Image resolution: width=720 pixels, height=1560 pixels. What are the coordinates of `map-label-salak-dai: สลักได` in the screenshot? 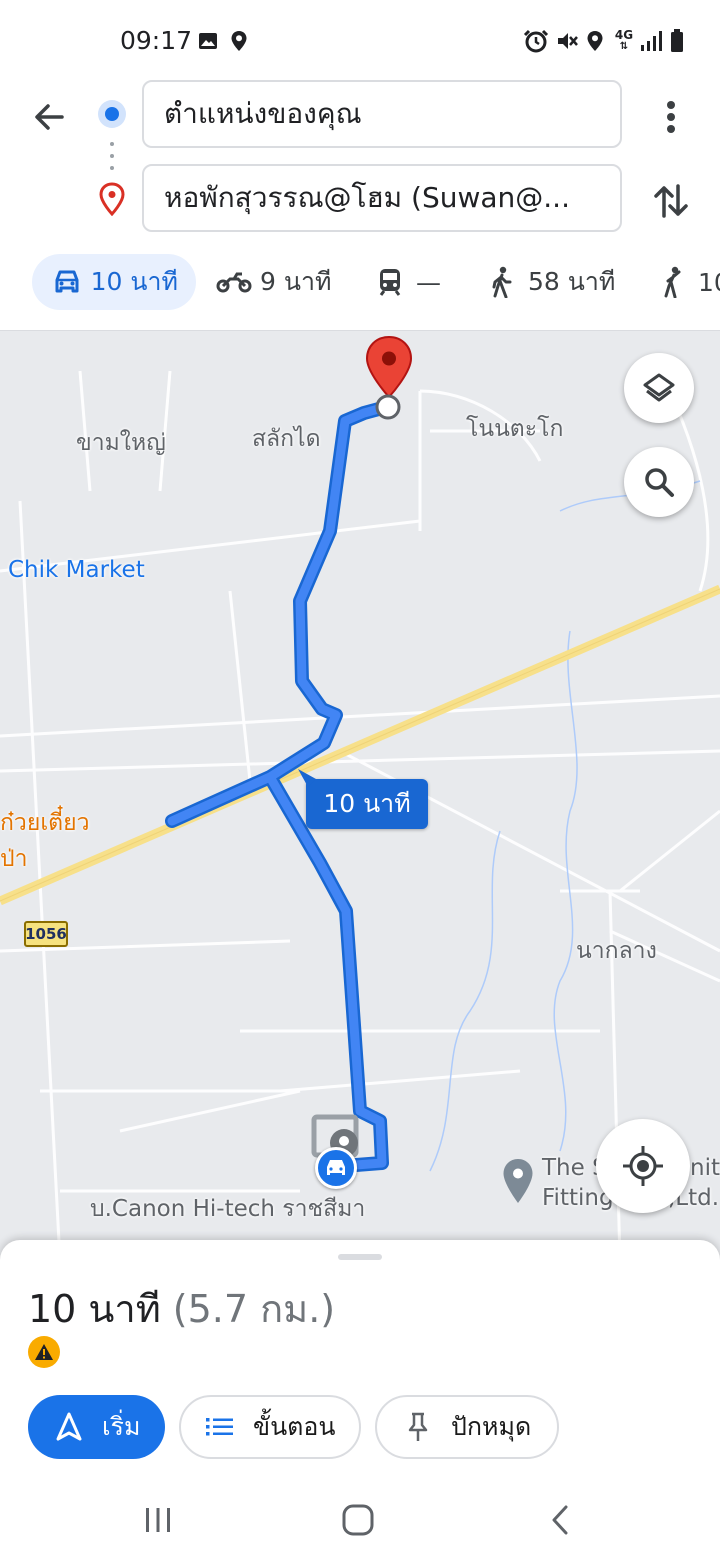 It's located at (286, 439).